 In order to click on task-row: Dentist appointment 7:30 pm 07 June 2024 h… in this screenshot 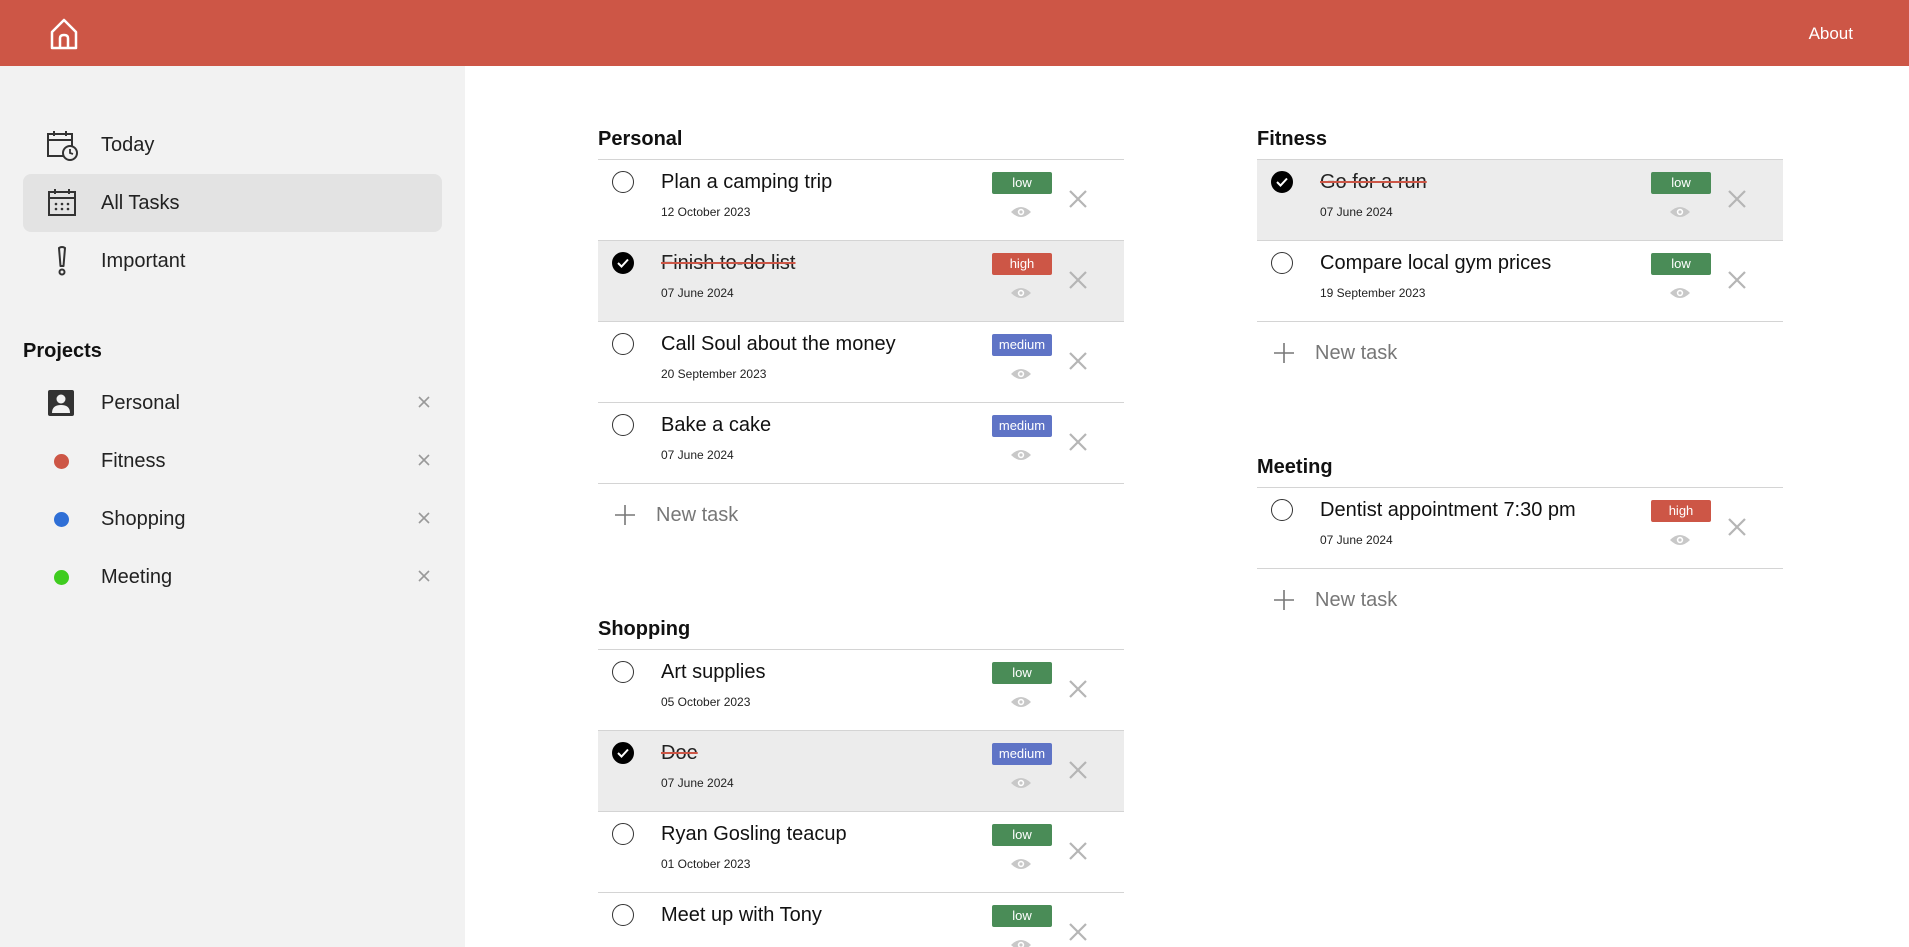, I will do `click(1520, 528)`.